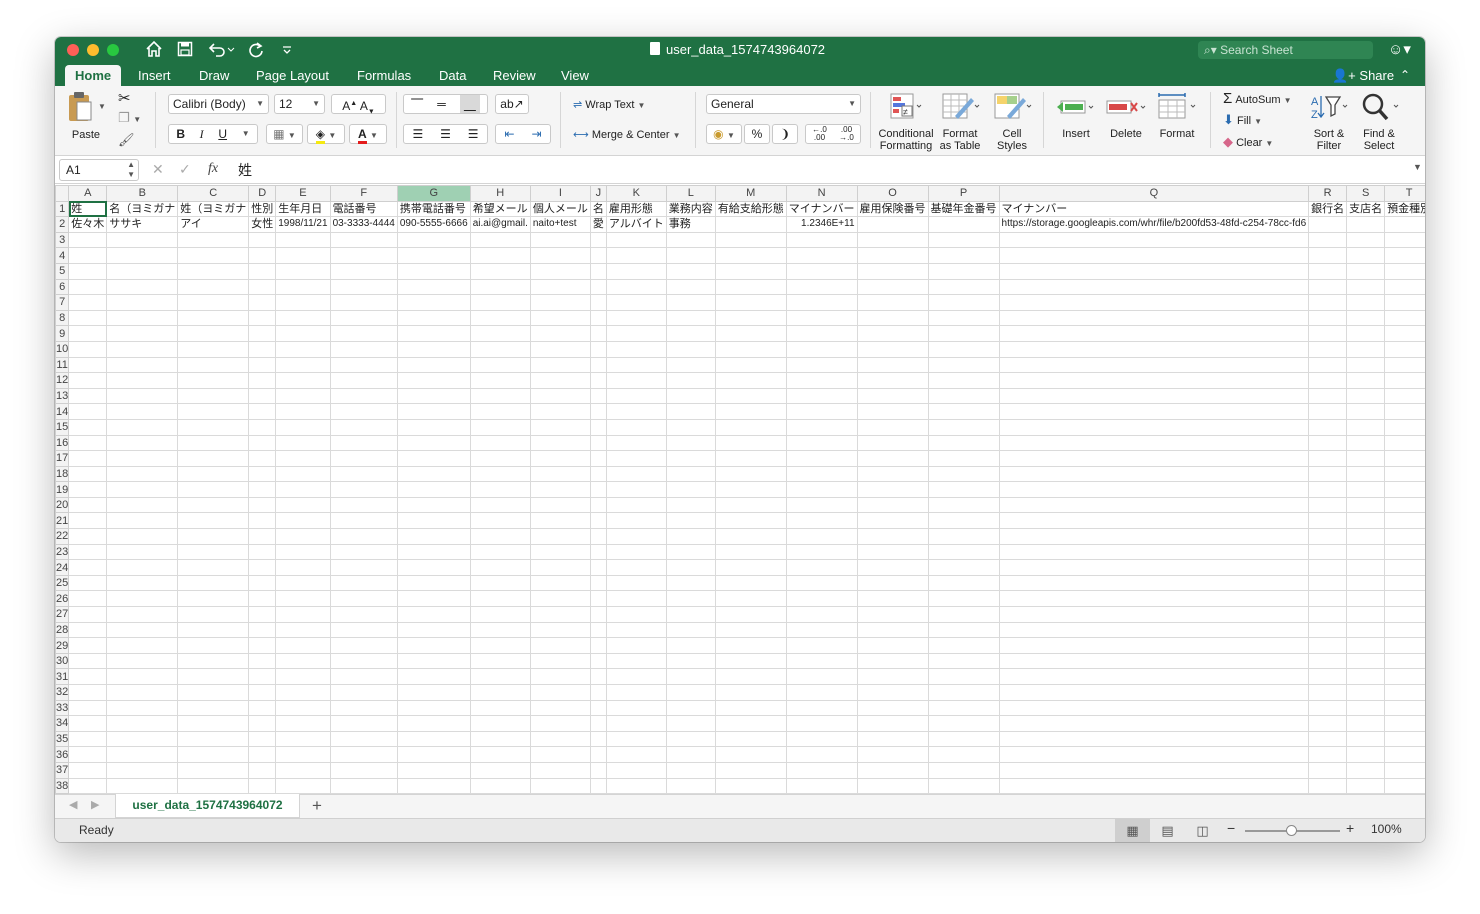 The height and width of the screenshot is (914, 1480). What do you see at coordinates (62, 552) in the screenshot?
I see `row-header: 23` at bounding box center [62, 552].